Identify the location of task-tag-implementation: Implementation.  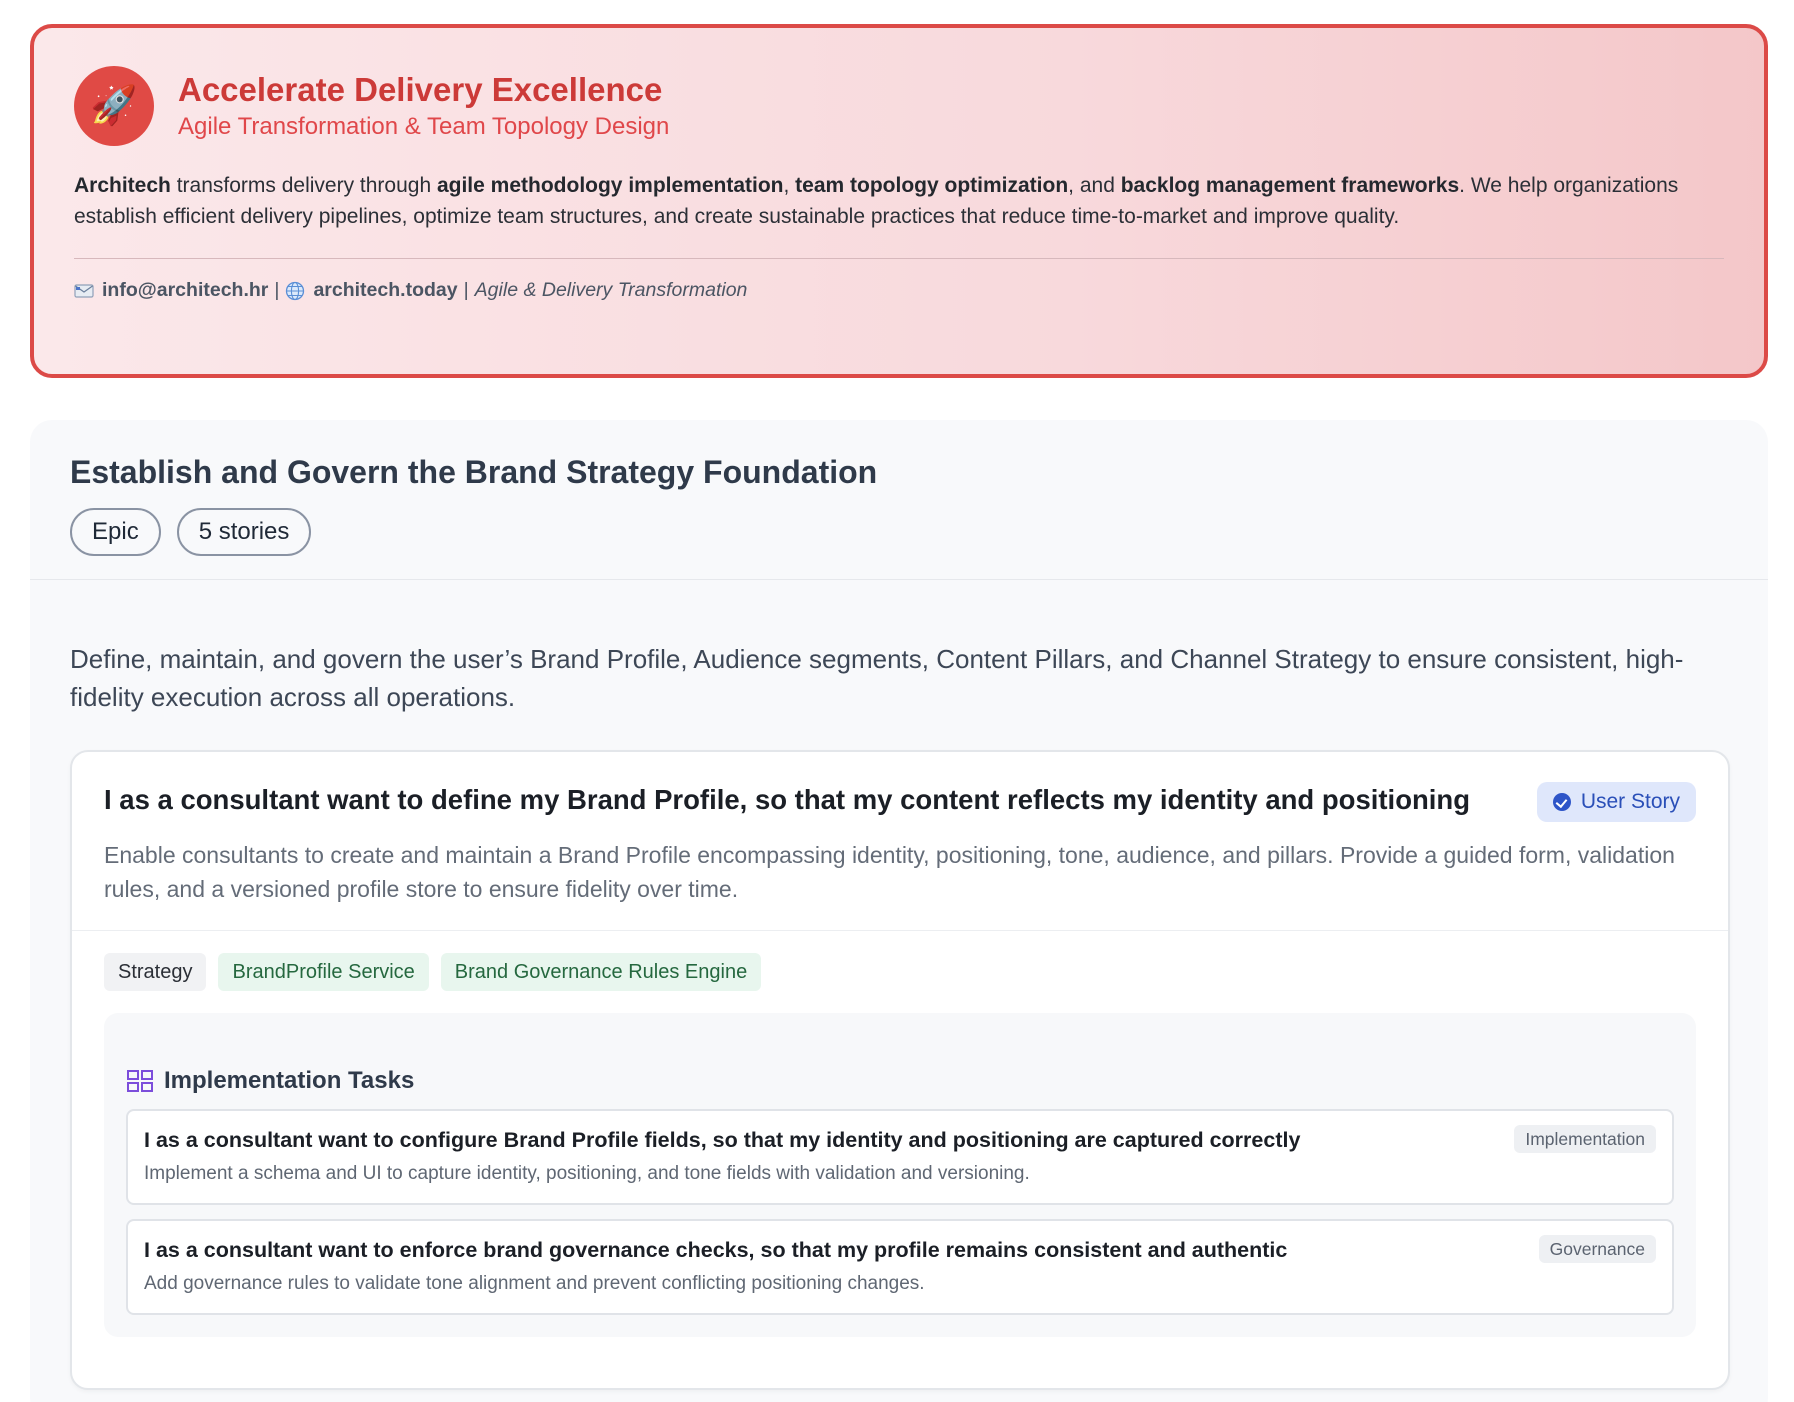
(1585, 1139).